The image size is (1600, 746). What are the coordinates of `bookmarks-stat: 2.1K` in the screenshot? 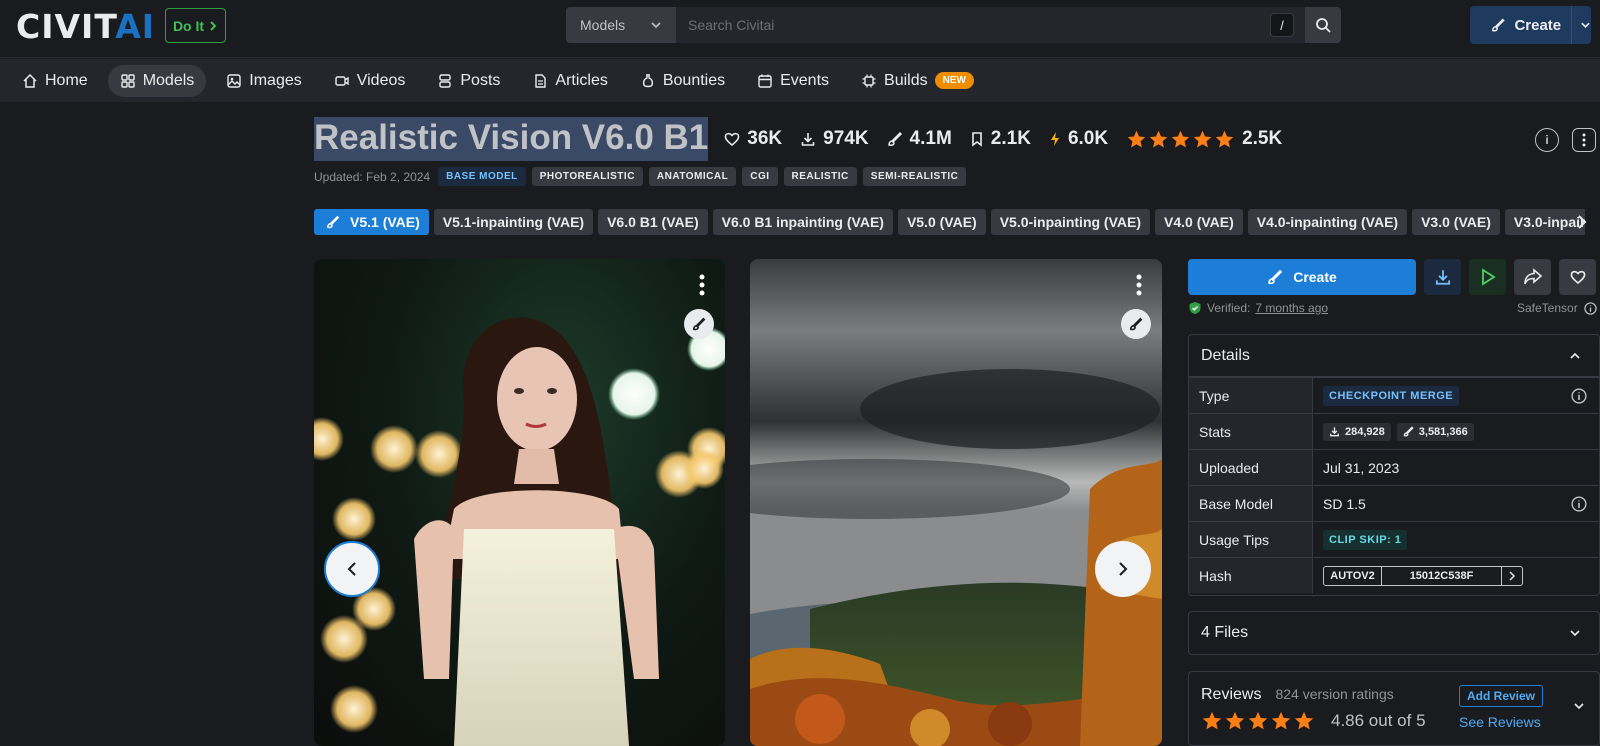 It's located at (1000, 139).